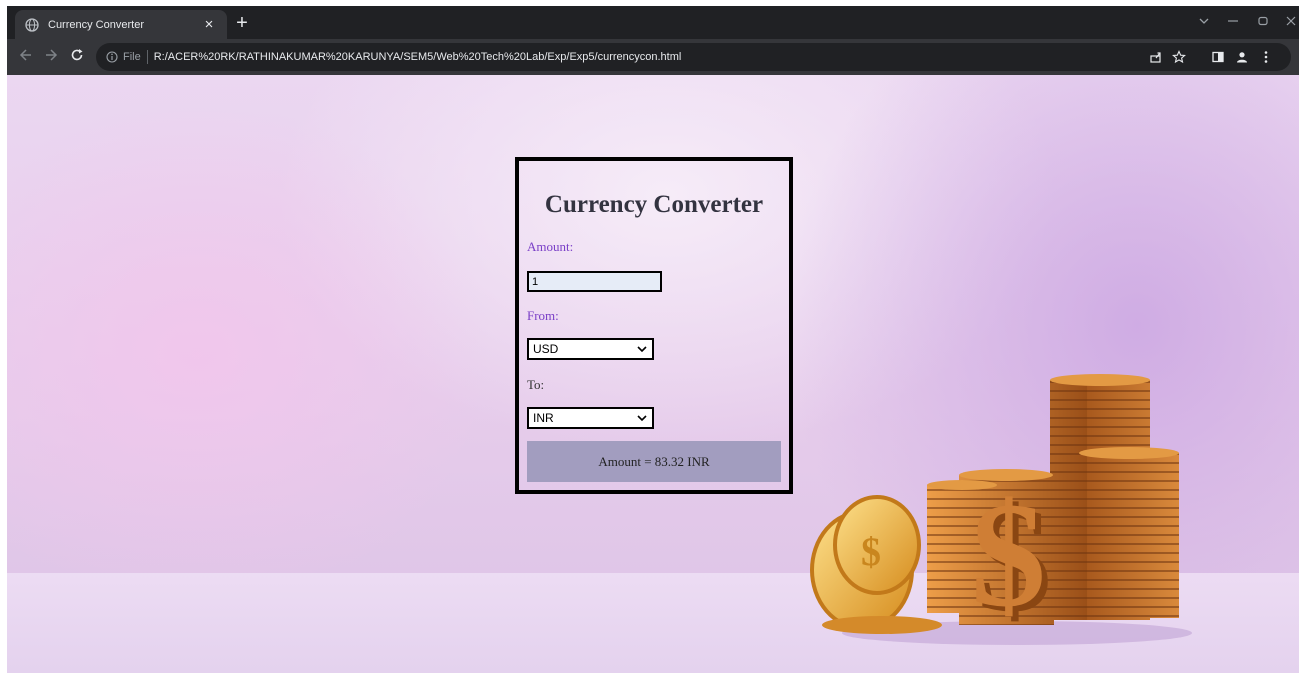  I want to click on converter-title: Currency Converter, so click(654, 204).